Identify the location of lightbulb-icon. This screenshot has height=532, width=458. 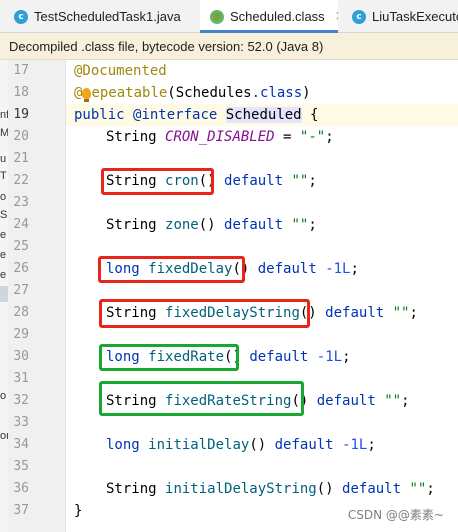
(86, 95).